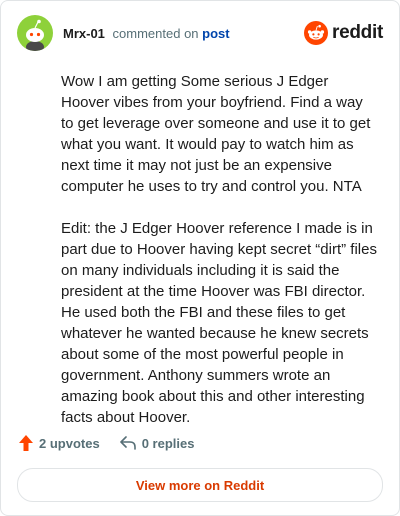 The height and width of the screenshot is (516, 400). Describe the element at coordinates (168, 443) in the screenshot. I see `reply-count: 0 replies` at that location.